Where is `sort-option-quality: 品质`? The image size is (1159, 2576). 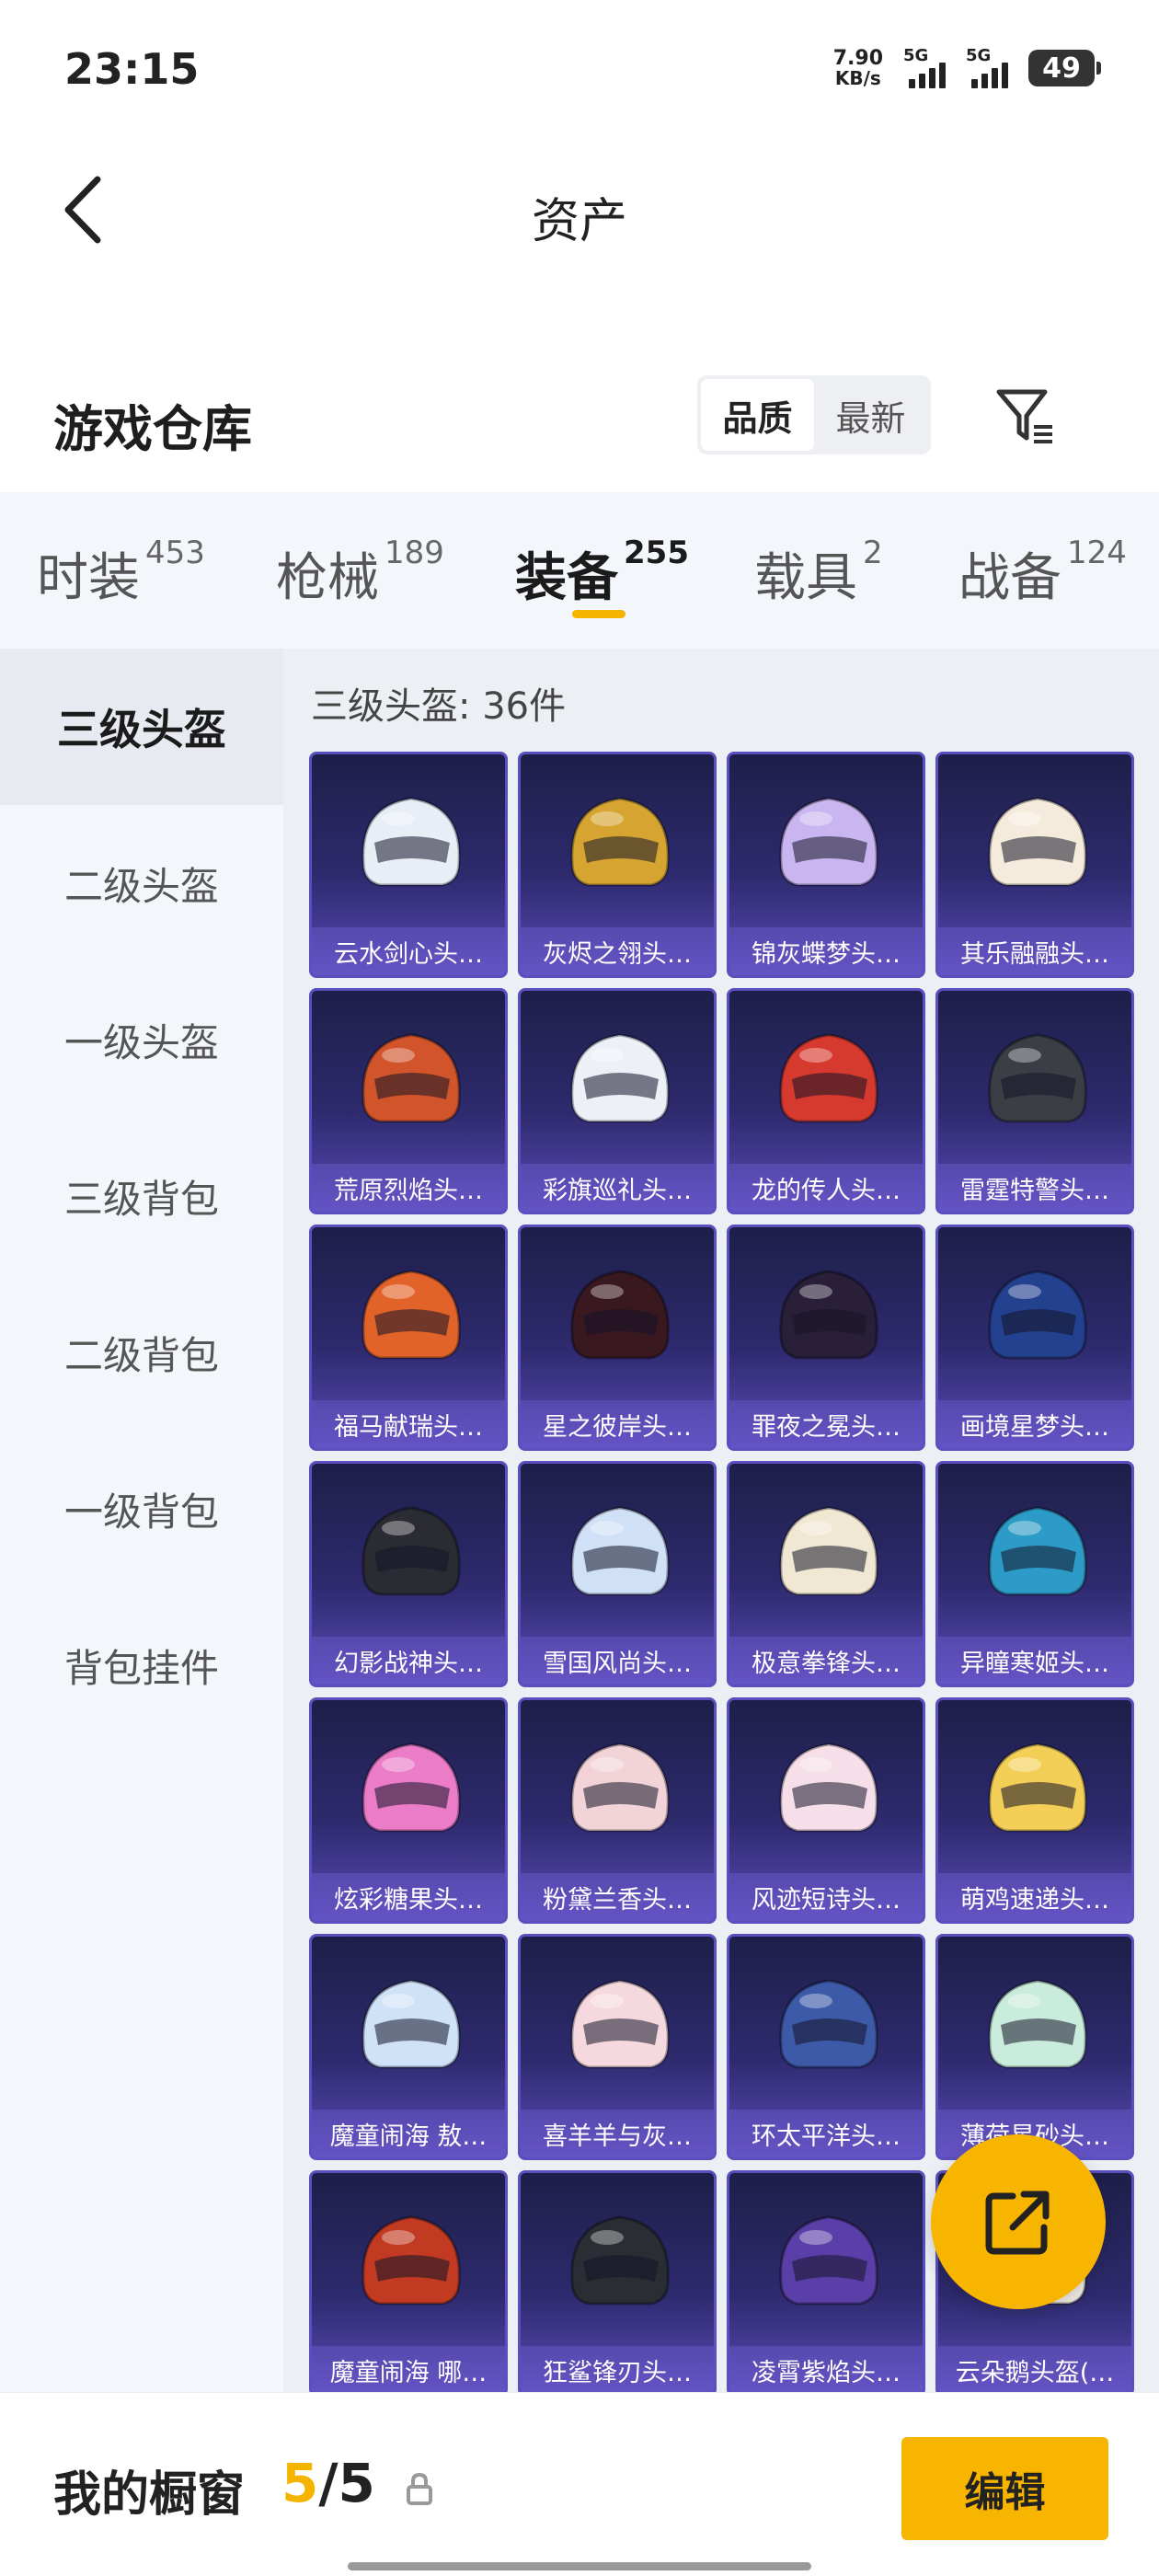 sort-option-quality: 品质 is located at coordinates (757, 415).